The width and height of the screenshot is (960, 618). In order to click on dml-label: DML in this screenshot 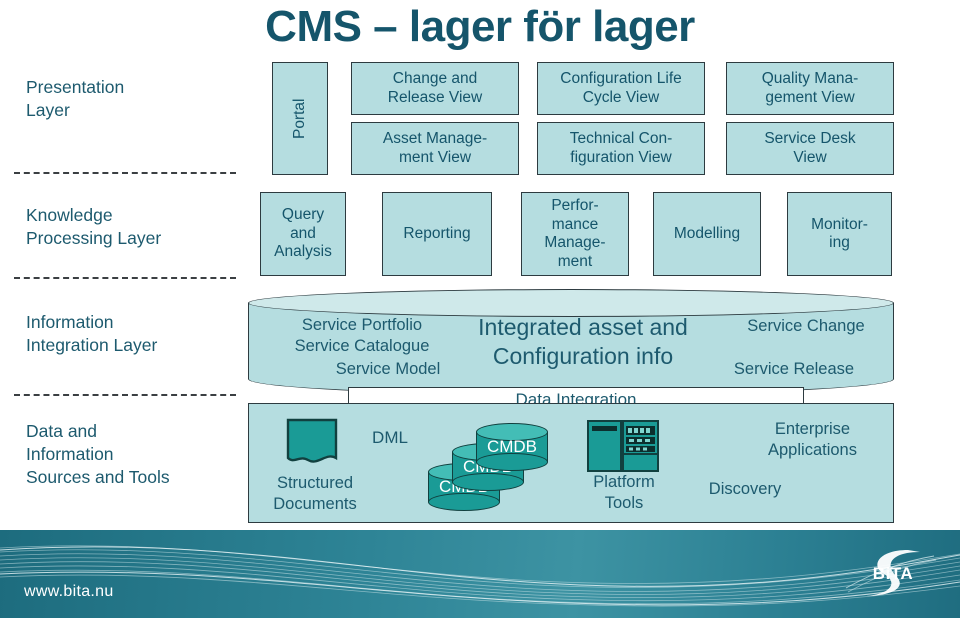, I will do `click(390, 437)`.